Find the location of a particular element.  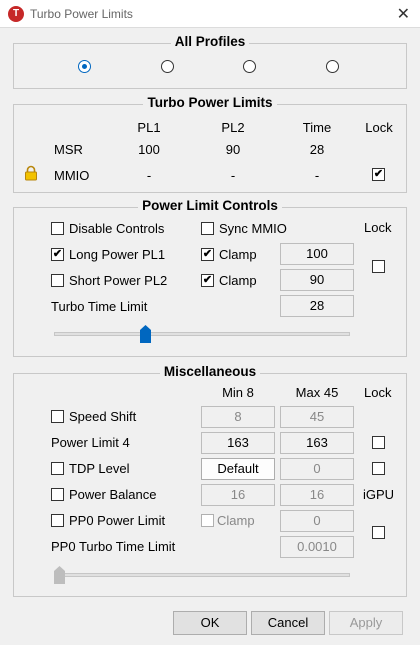

all-profiles-group: All Profiles is located at coordinates (210, 61).